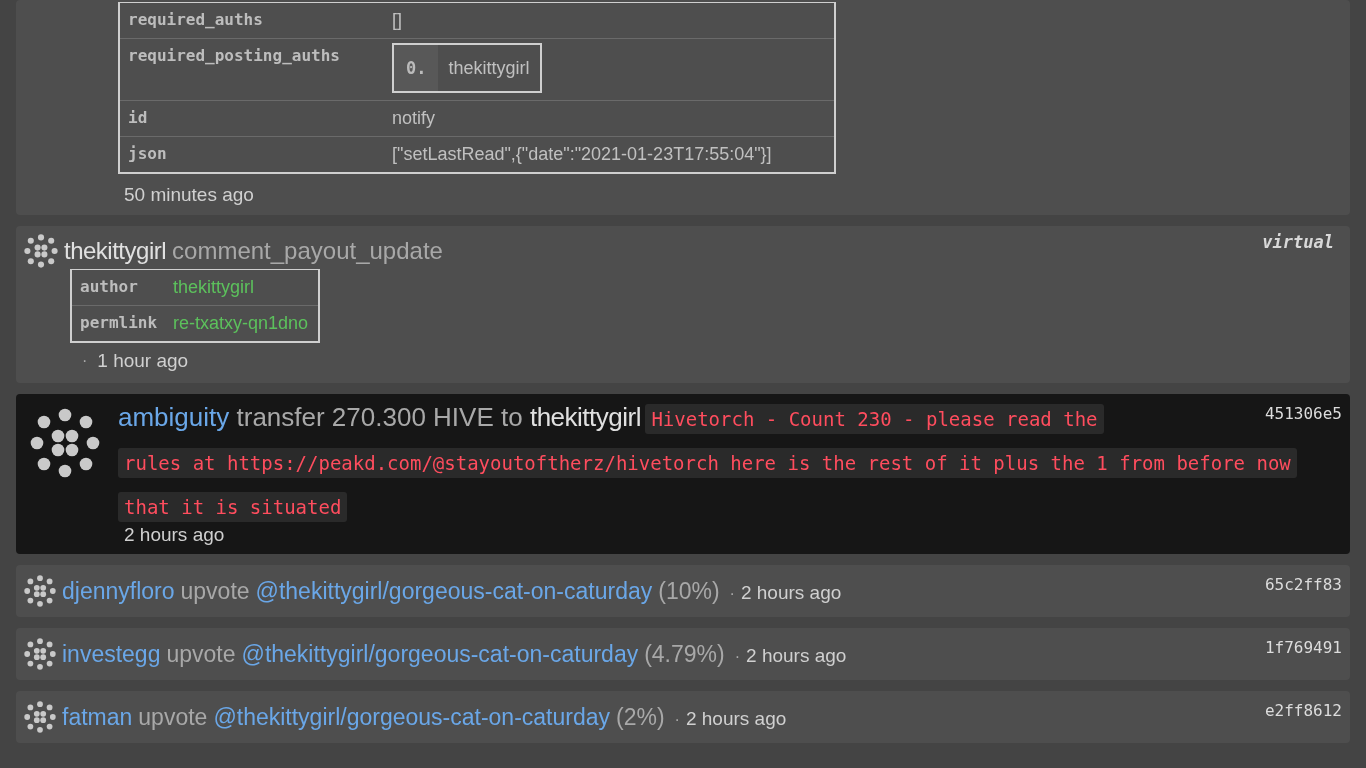 Image resolution: width=1366 pixels, height=768 pixels. I want to click on field-key: json, so click(252, 154).